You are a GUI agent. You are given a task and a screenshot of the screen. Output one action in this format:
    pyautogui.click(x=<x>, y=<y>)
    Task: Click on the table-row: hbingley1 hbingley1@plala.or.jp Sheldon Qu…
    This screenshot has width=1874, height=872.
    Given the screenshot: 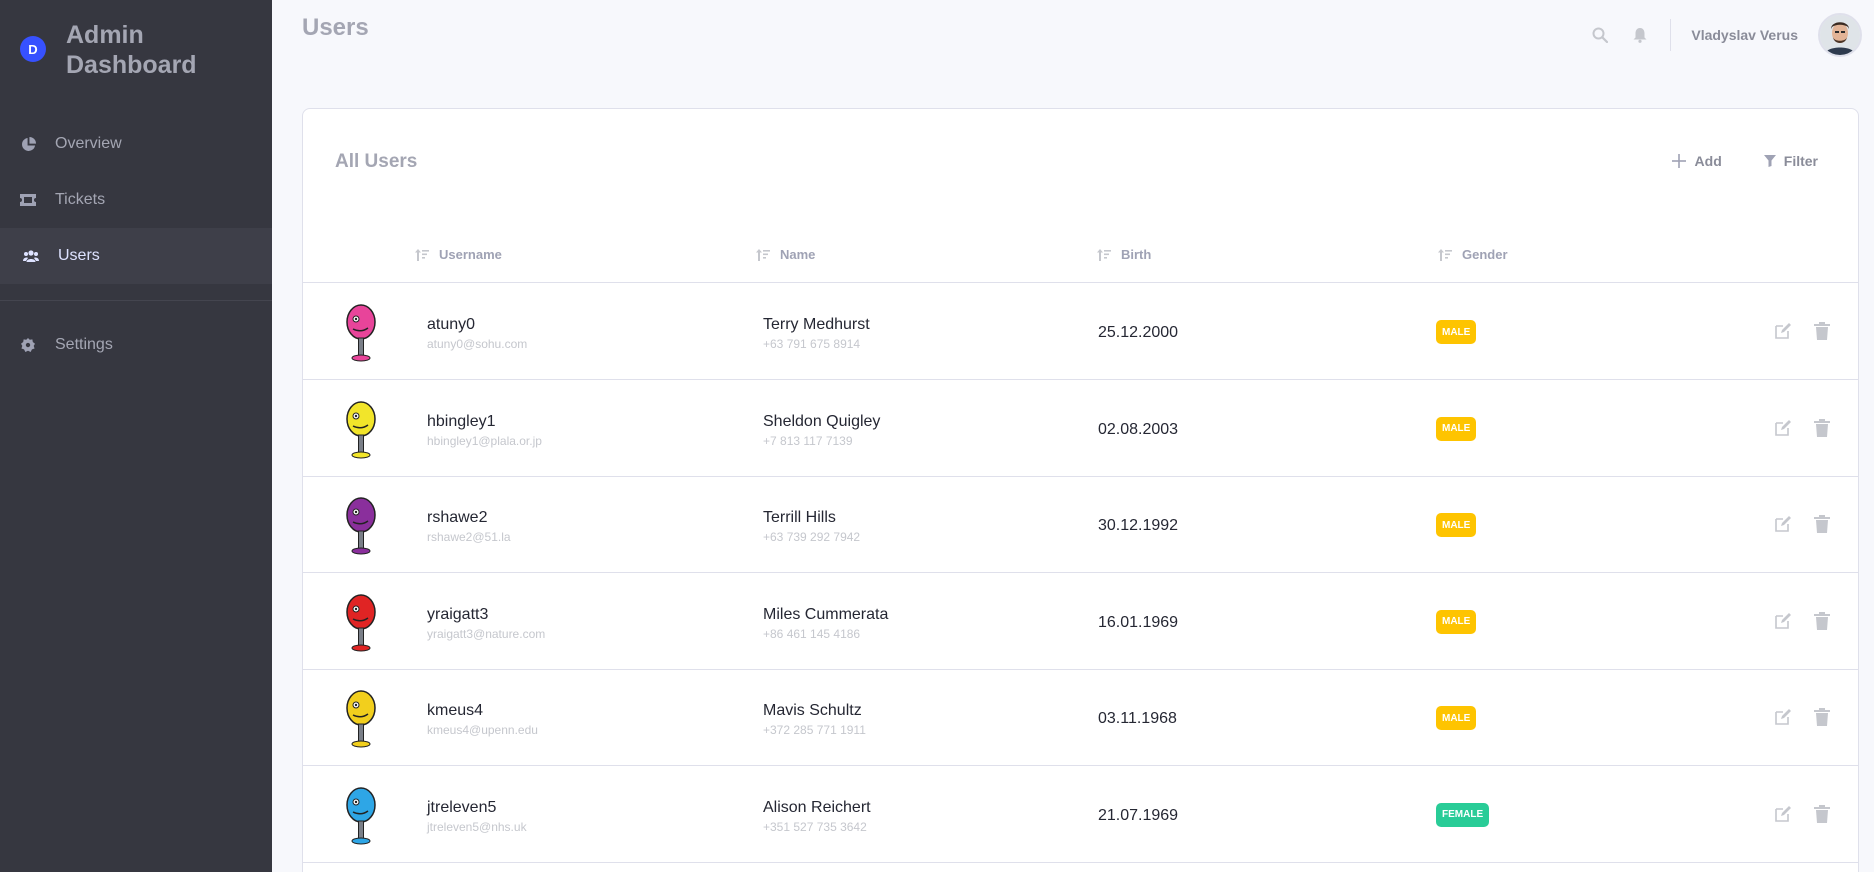 What is the action you would take?
    pyautogui.click(x=1080, y=429)
    